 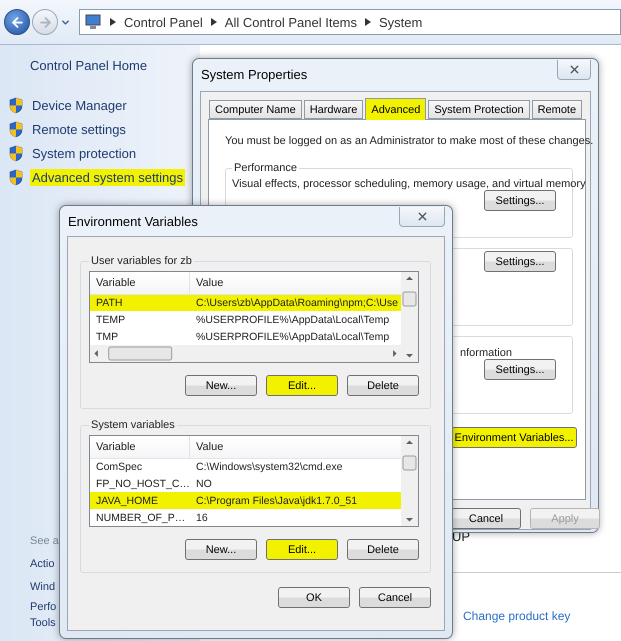 What do you see at coordinates (297, 303) in the screenshot?
I see `variable-value-cell-text: C:\Users\zb\AppData\Roaming\npm;C:\Use` at bounding box center [297, 303].